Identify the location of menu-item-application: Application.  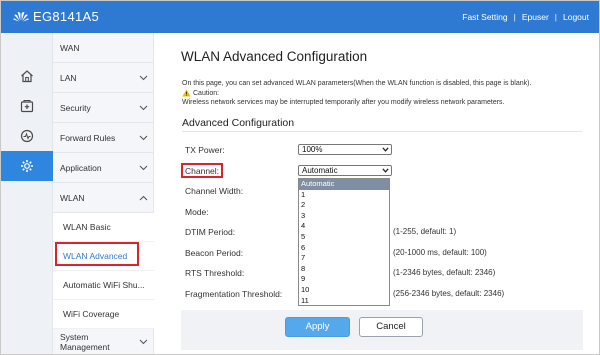
(103, 168).